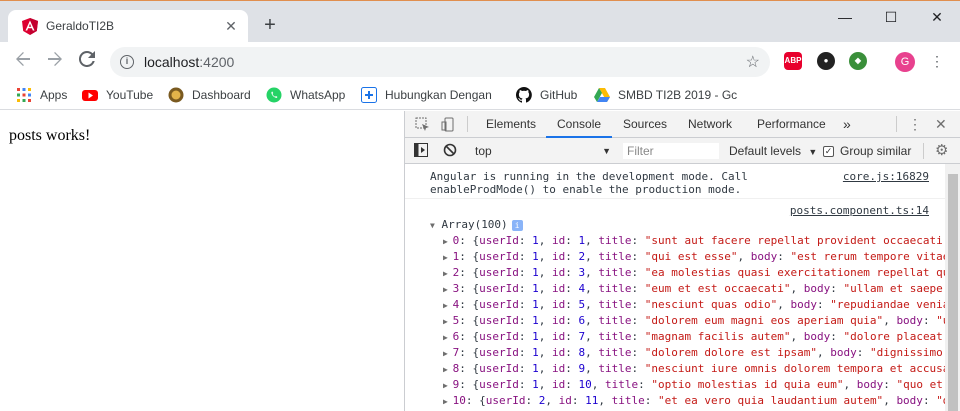 The height and width of the screenshot is (411, 960). What do you see at coordinates (127, 62) in the screenshot?
I see `site-info-icon: i` at bounding box center [127, 62].